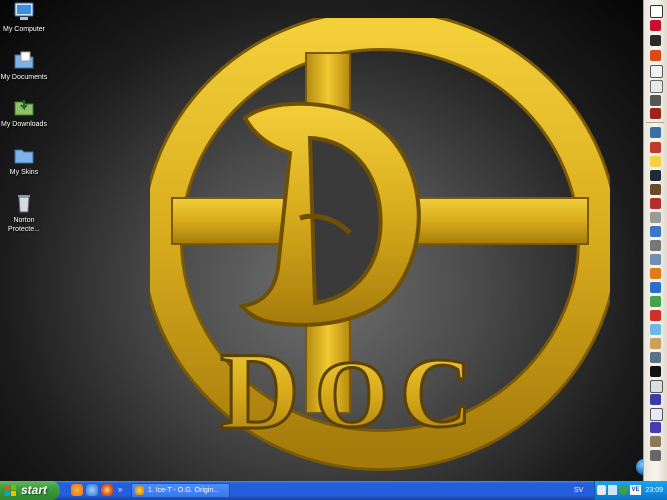 Image resolution: width=667 pixels, height=500 pixels. Describe the element at coordinates (24, 12) in the screenshot. I see `my-computer-icon` at that location.